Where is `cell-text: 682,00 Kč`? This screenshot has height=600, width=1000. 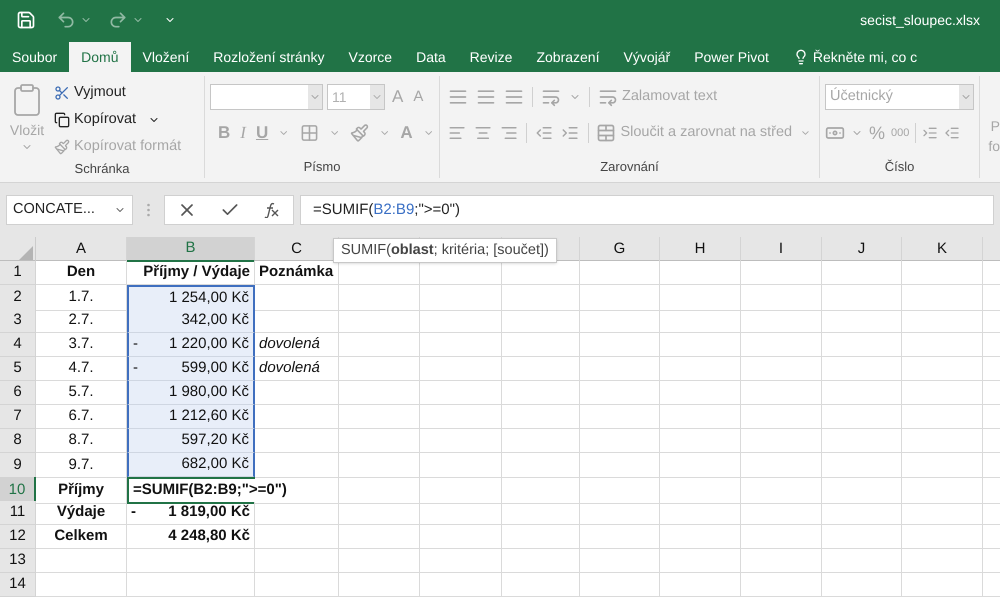 cell-text: 682,00 Kč is located at coordinates (215, 464).